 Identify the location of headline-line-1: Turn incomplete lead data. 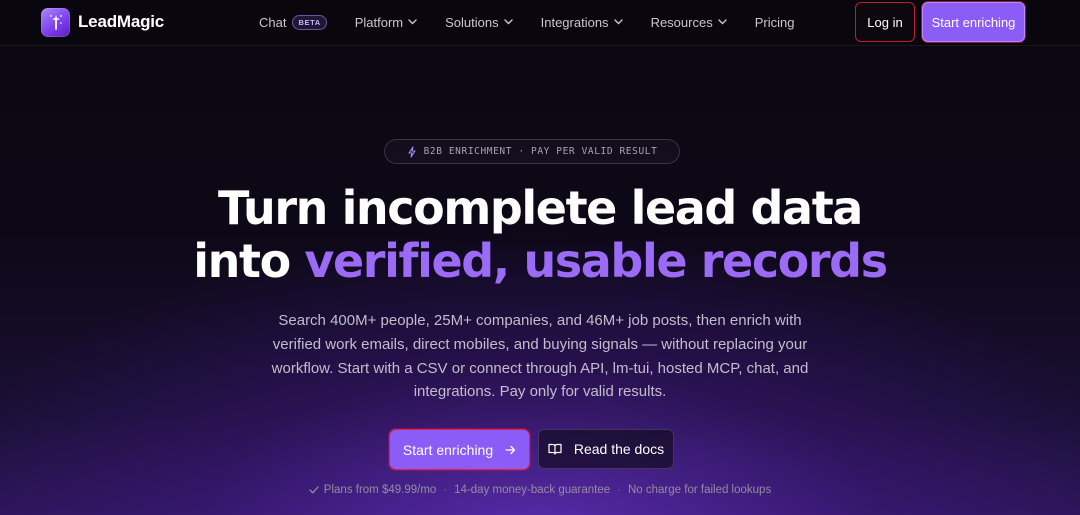
(540, 208).